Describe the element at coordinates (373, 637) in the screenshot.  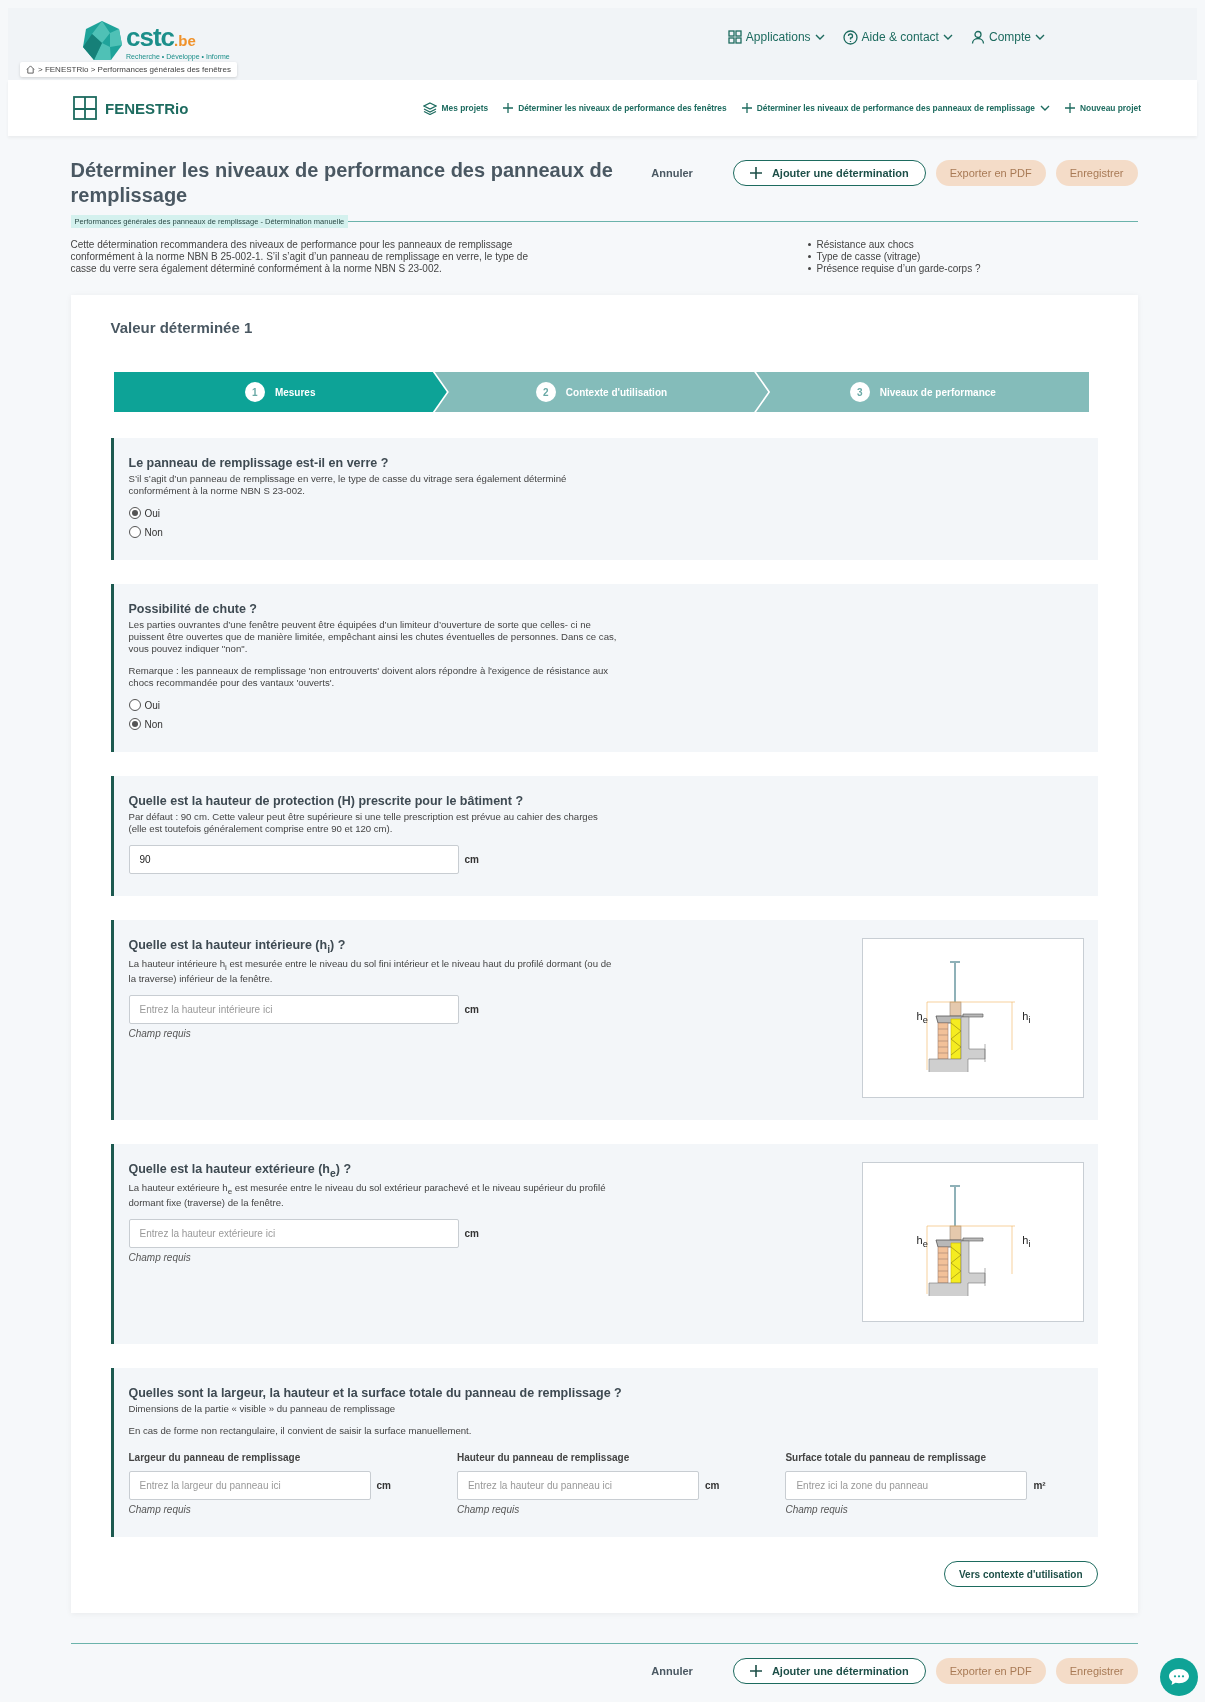
I see `question-description: Les parties ouvrantes d’une fenêtre peuvent être équipées d’un limiteur d’ouverture de sorte que celles- ci ne puissent être ouvertes que de manière limitée, empêchant ainsi les chutes éventuelles de personnes. Dans ce cas, vous pouvez indiquer "non".` at that location.